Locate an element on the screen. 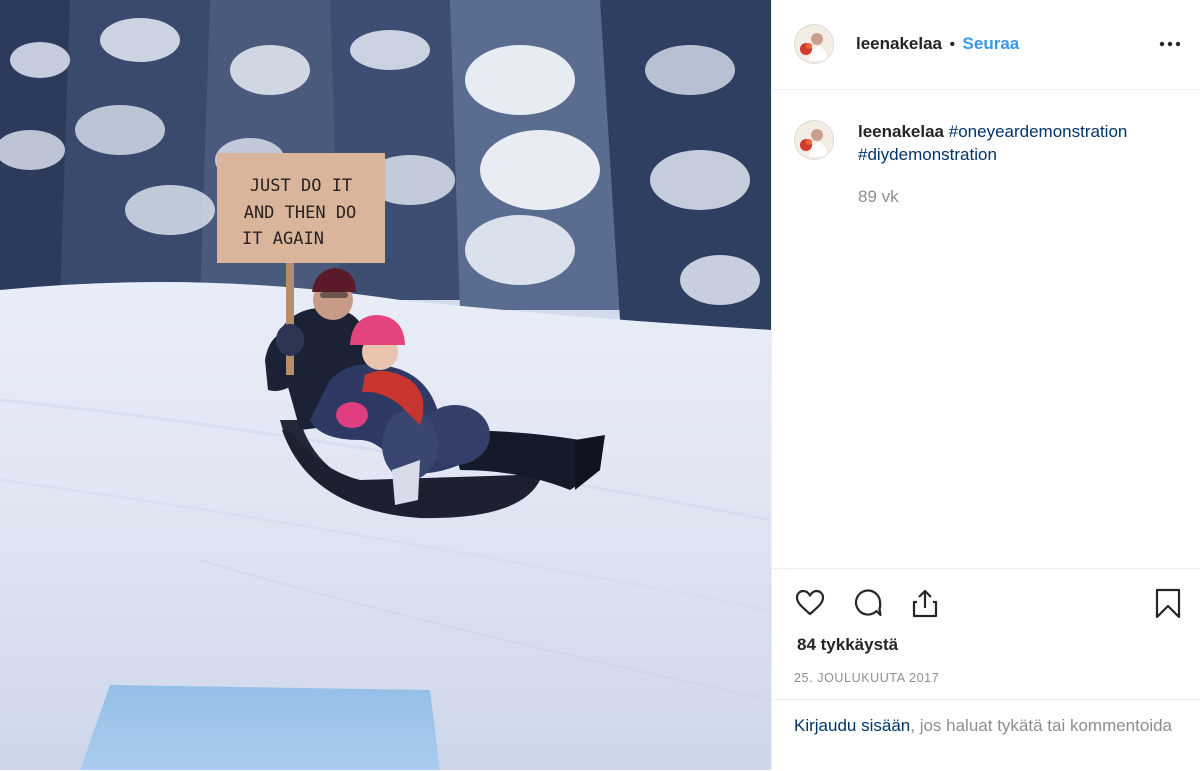 The height and width of the screenshot is (771, 1200). login-link: Kirjaudu sisään is located at coordinates (852, 725).